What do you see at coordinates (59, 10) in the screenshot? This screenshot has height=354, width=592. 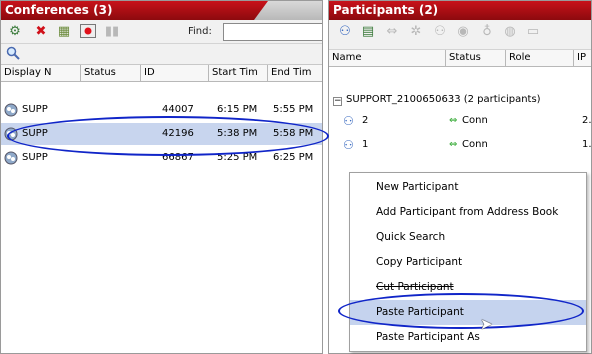 I see `conferences-title: Conferences (3)` at bounding box center [59, 10].